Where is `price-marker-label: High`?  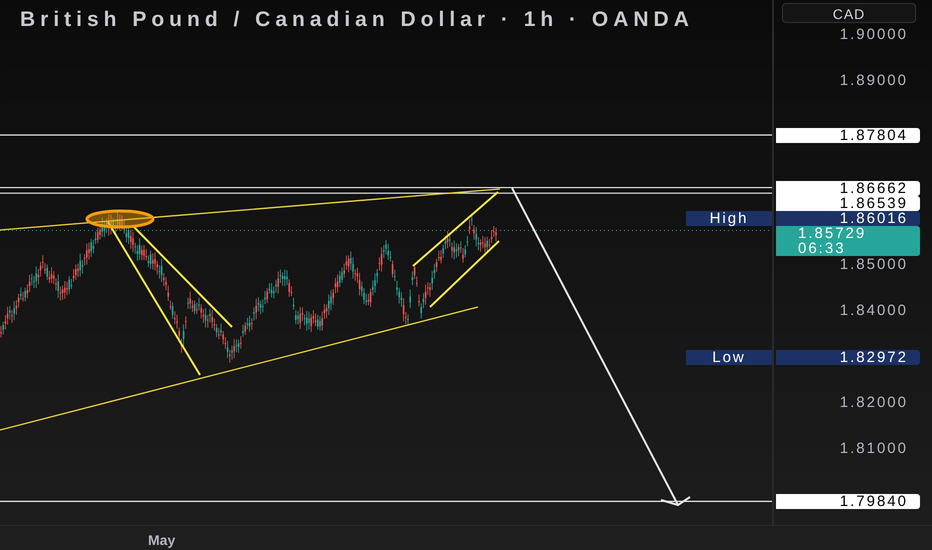 price-marker-label: High is located at coordinates (729, 218).